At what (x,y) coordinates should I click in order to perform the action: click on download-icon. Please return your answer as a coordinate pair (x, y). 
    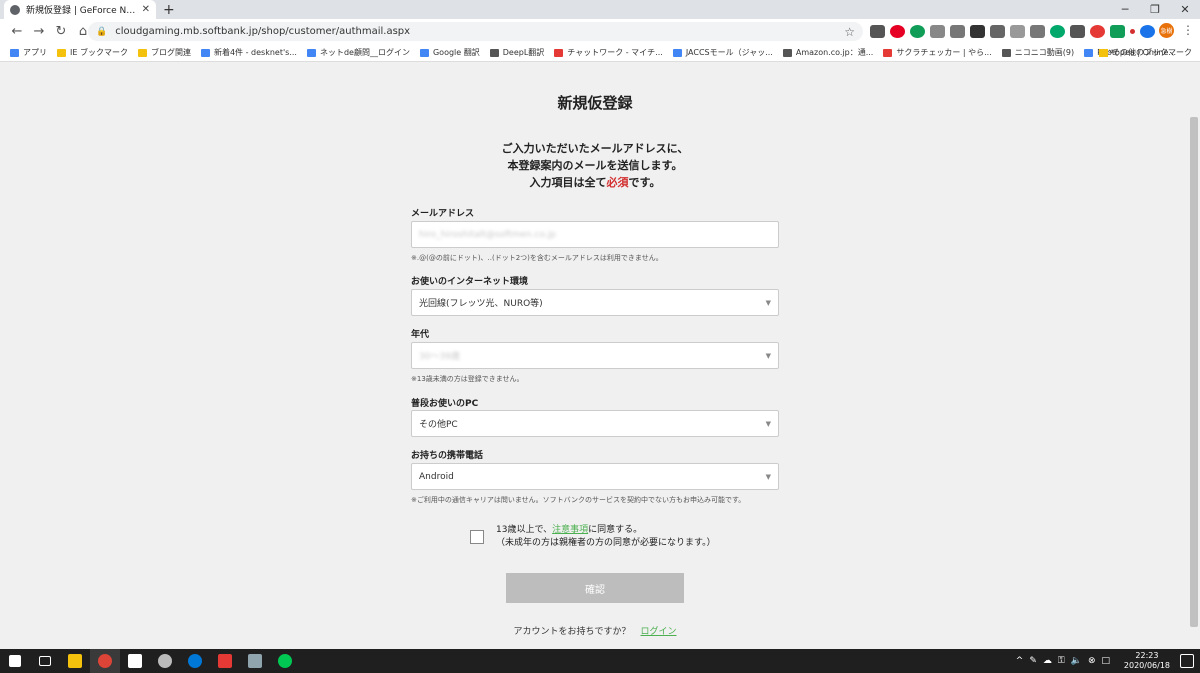
    Looking at the image, I should click on (957, 31).